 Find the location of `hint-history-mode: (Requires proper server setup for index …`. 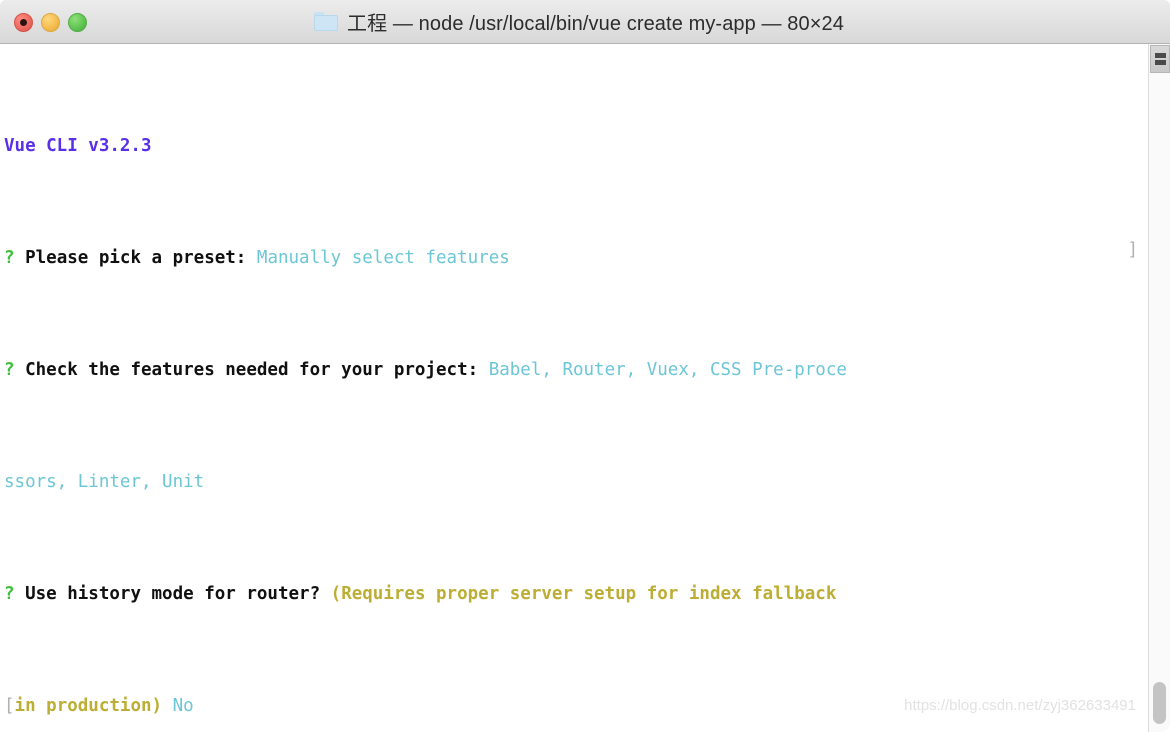

hint-history-mode: (Requires proper server setup for index … is located at coordinates (583, 594).